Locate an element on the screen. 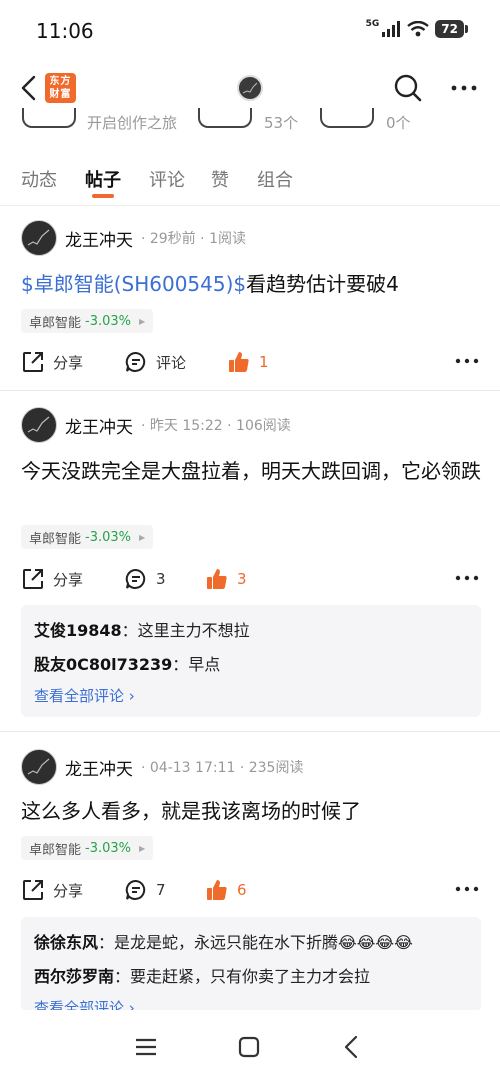  tab-likes: 赞 is located at coordinates (220, 179).